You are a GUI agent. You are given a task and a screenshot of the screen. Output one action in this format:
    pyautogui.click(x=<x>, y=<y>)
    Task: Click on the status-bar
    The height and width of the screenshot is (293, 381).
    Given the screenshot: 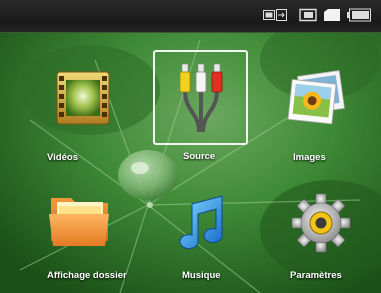 What is the action you would take?
    pyautogui.click(x=190, y=16)
    